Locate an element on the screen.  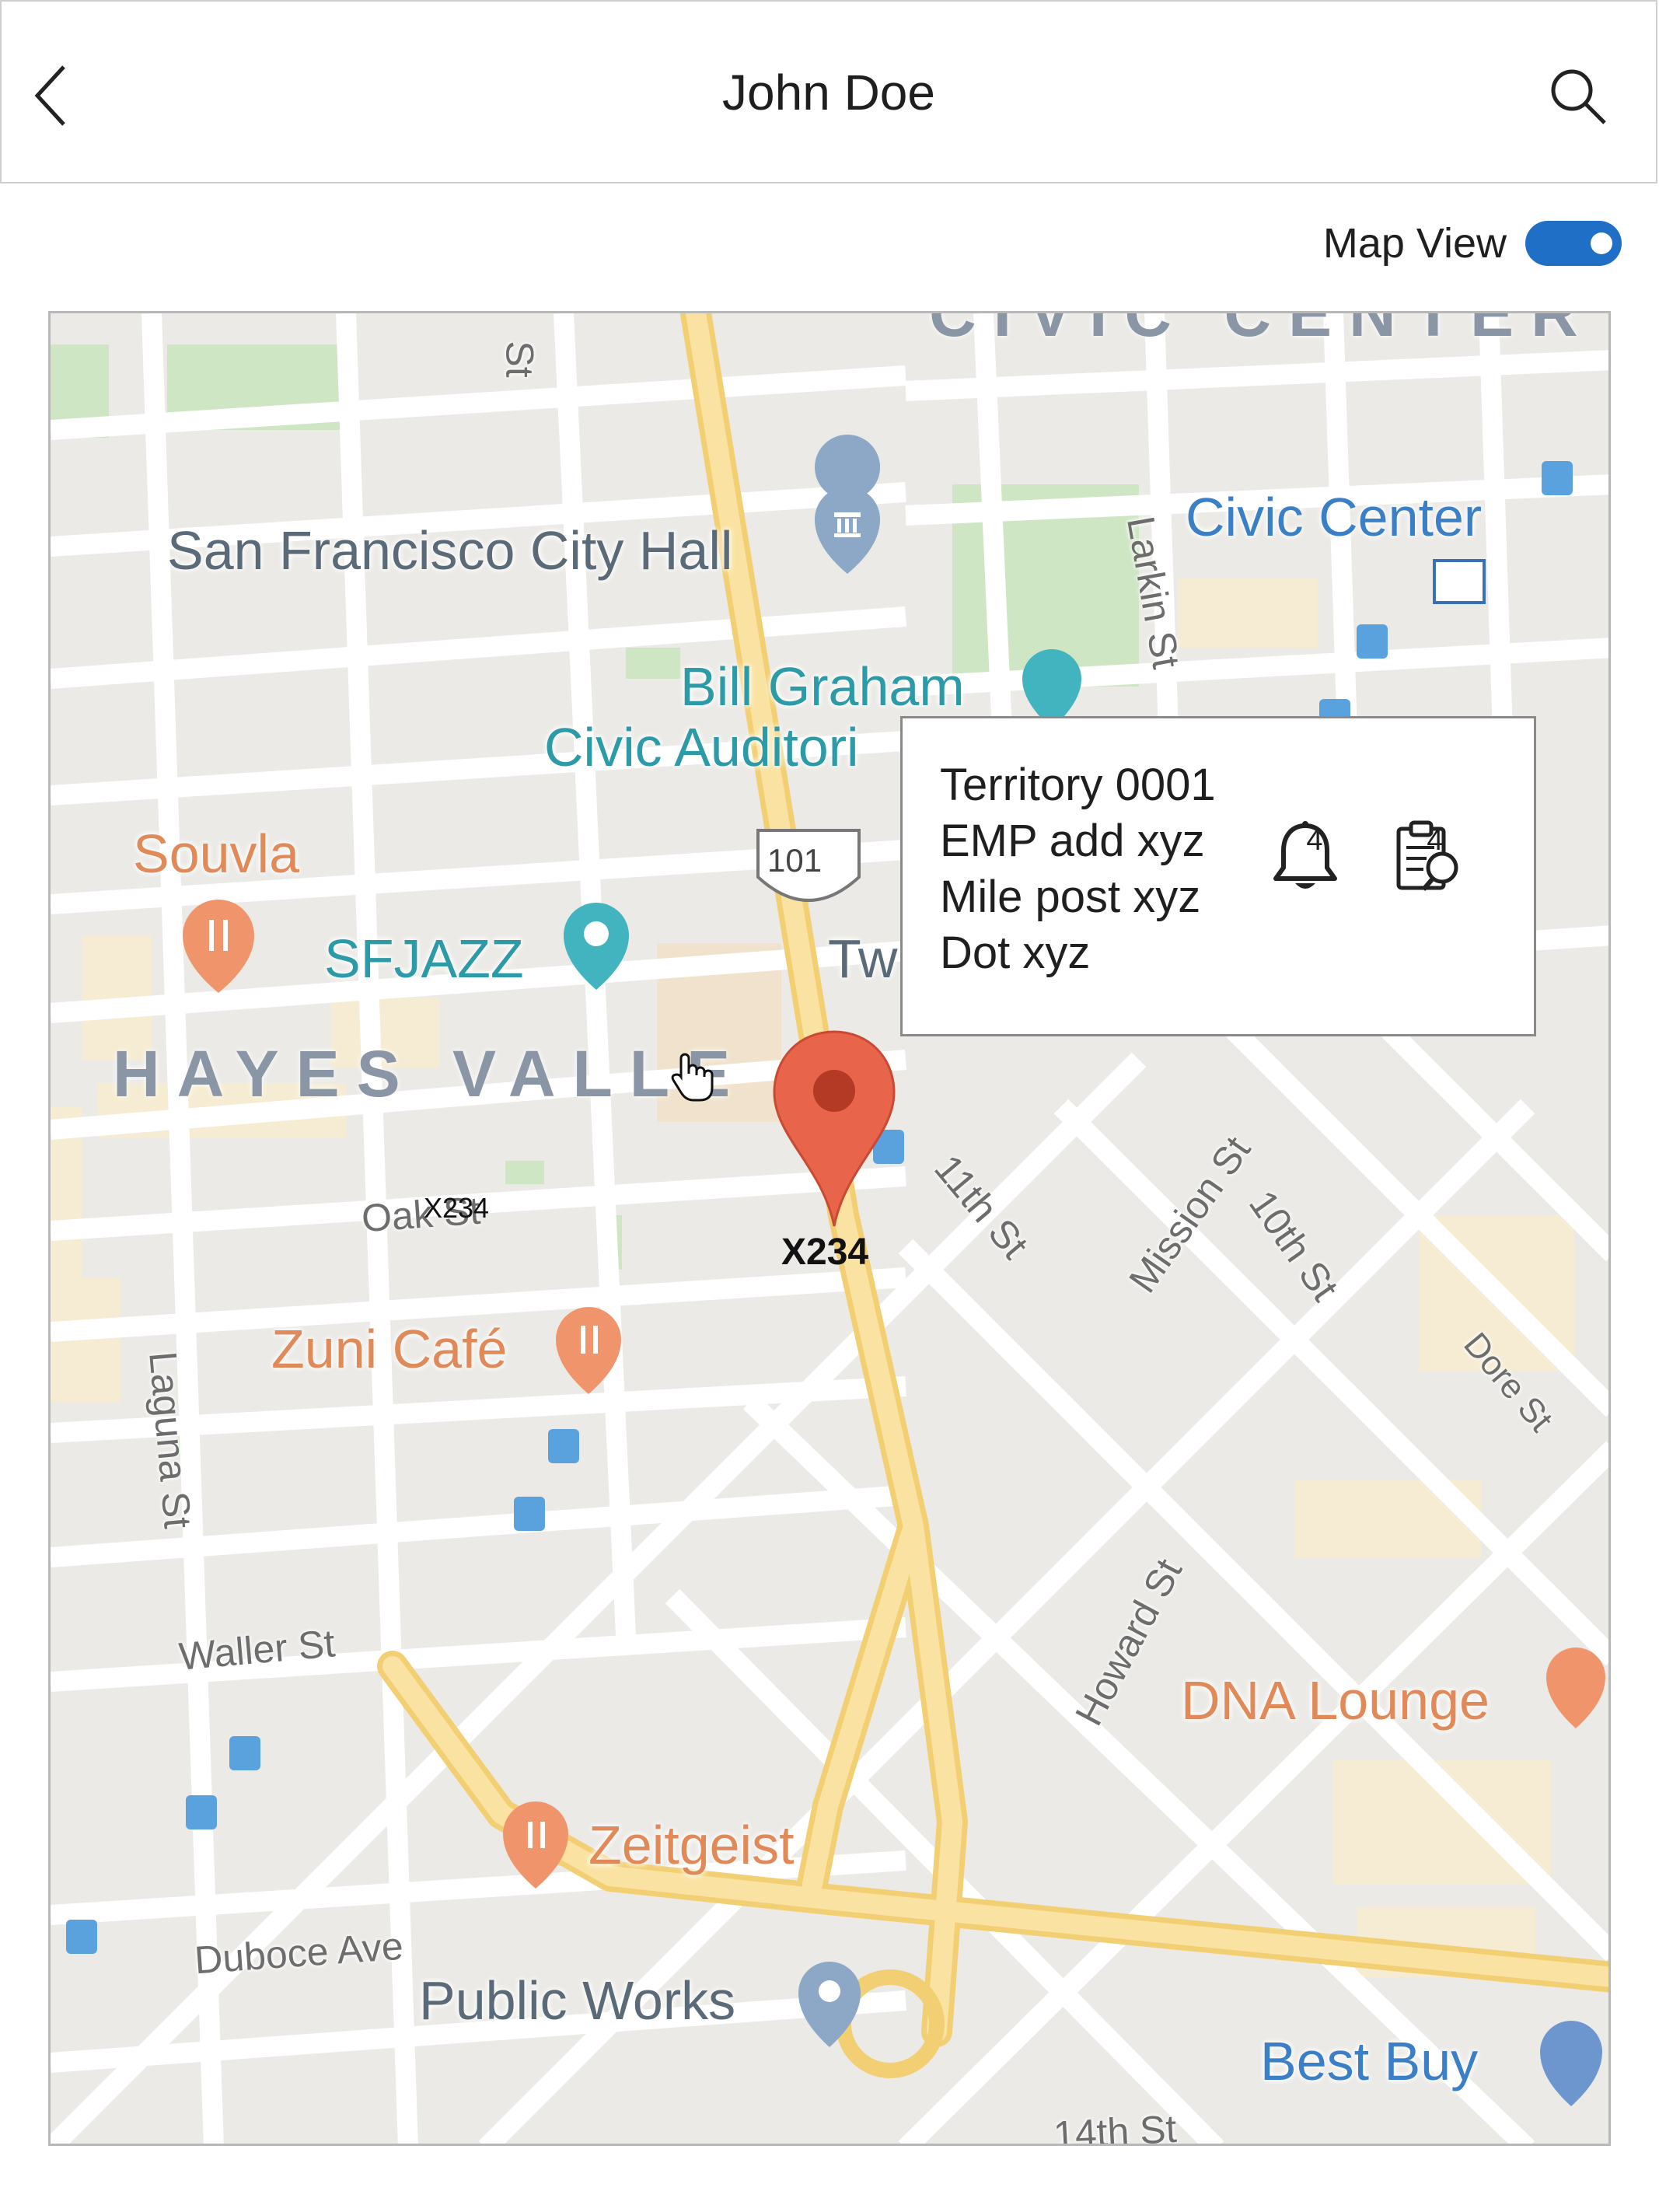
map-view-toggle-row: Map View is located at coordinates (1472, 244).